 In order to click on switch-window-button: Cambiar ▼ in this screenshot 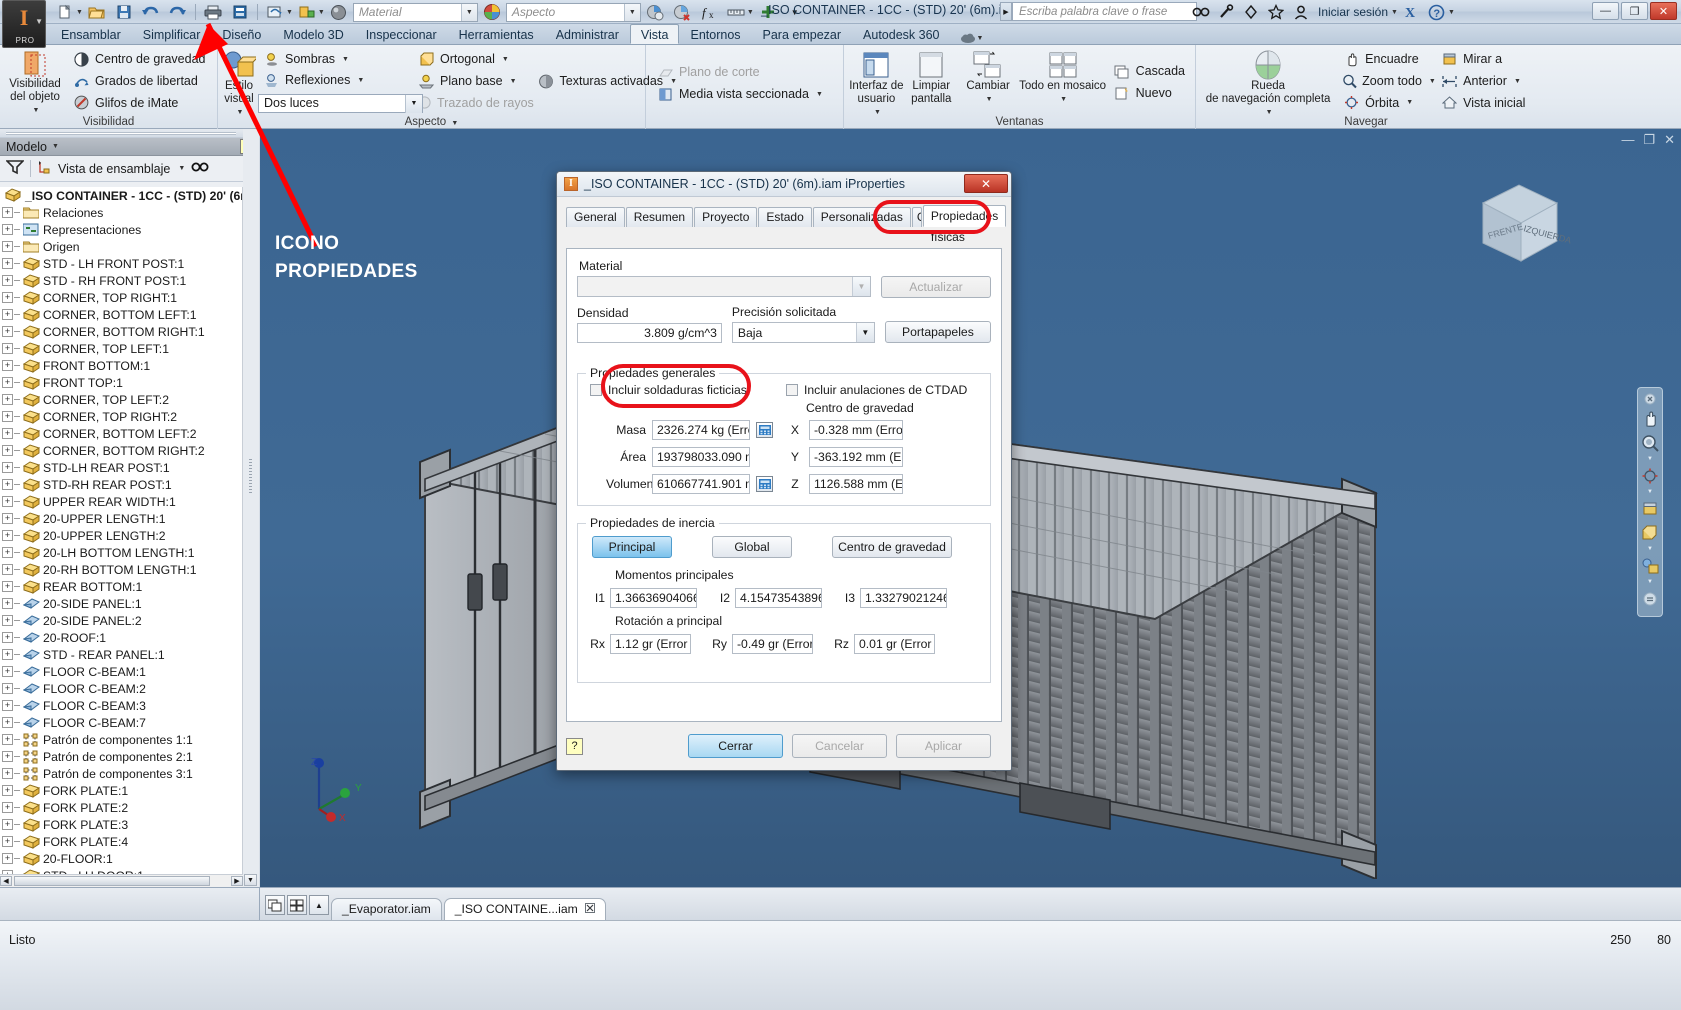, I will do `click(988, 80)`.